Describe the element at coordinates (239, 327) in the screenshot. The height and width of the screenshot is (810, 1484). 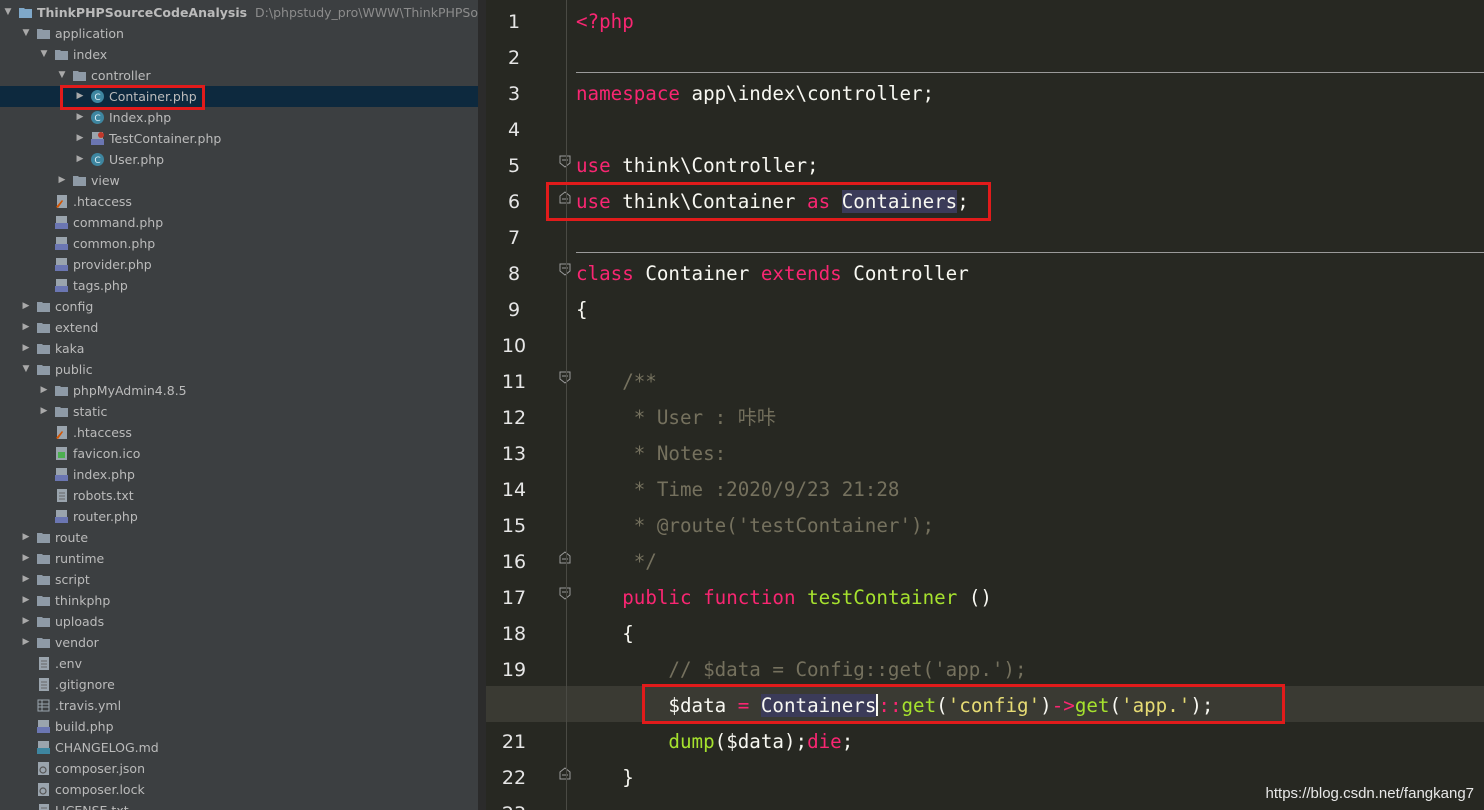
I see `tree-item: ▶ extend` at that location.